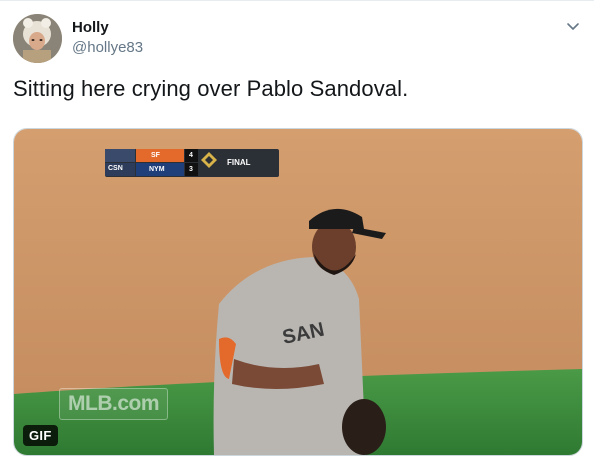  Describe the element at coordinates (191, 155) in the screenshot. I see `scorebug-score1: 4` at that location.